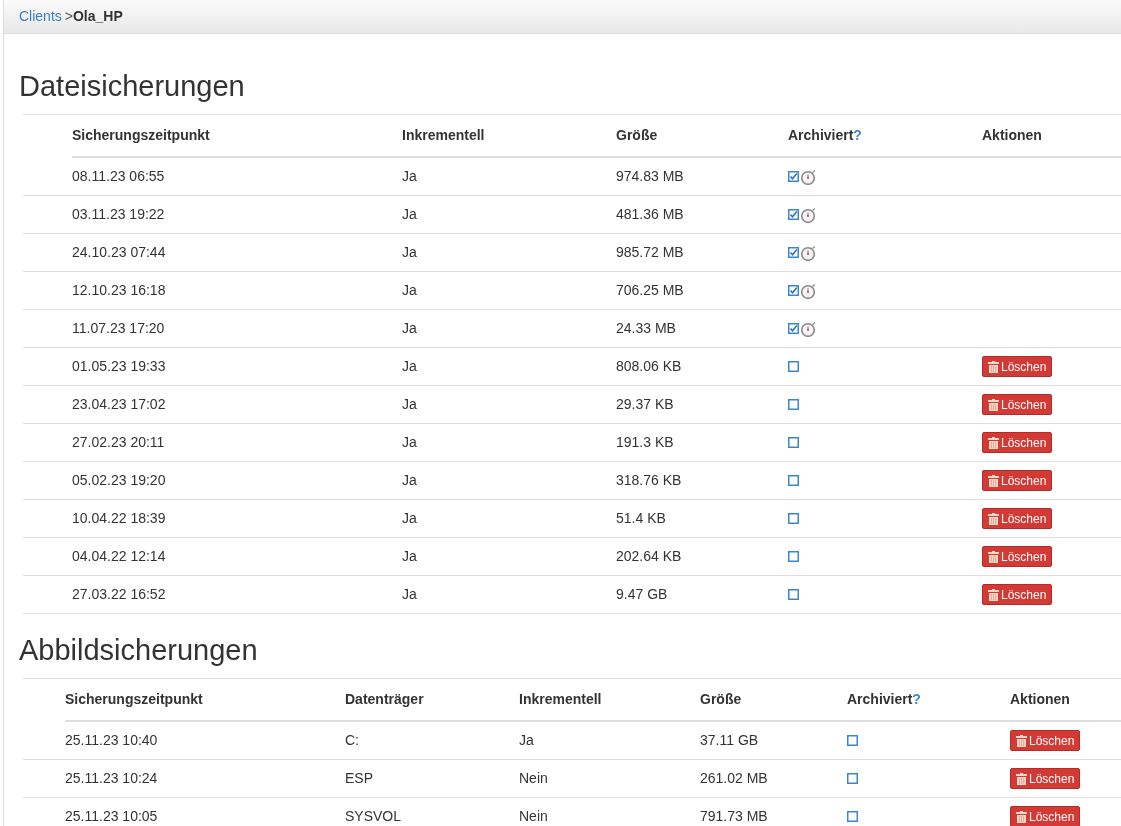 The height and width of the screenshot is (826, 1121). Describe the element at coordinates (111, 740) in the screenshot. I see `table-cell: 25.11.23 10:40` at that location.